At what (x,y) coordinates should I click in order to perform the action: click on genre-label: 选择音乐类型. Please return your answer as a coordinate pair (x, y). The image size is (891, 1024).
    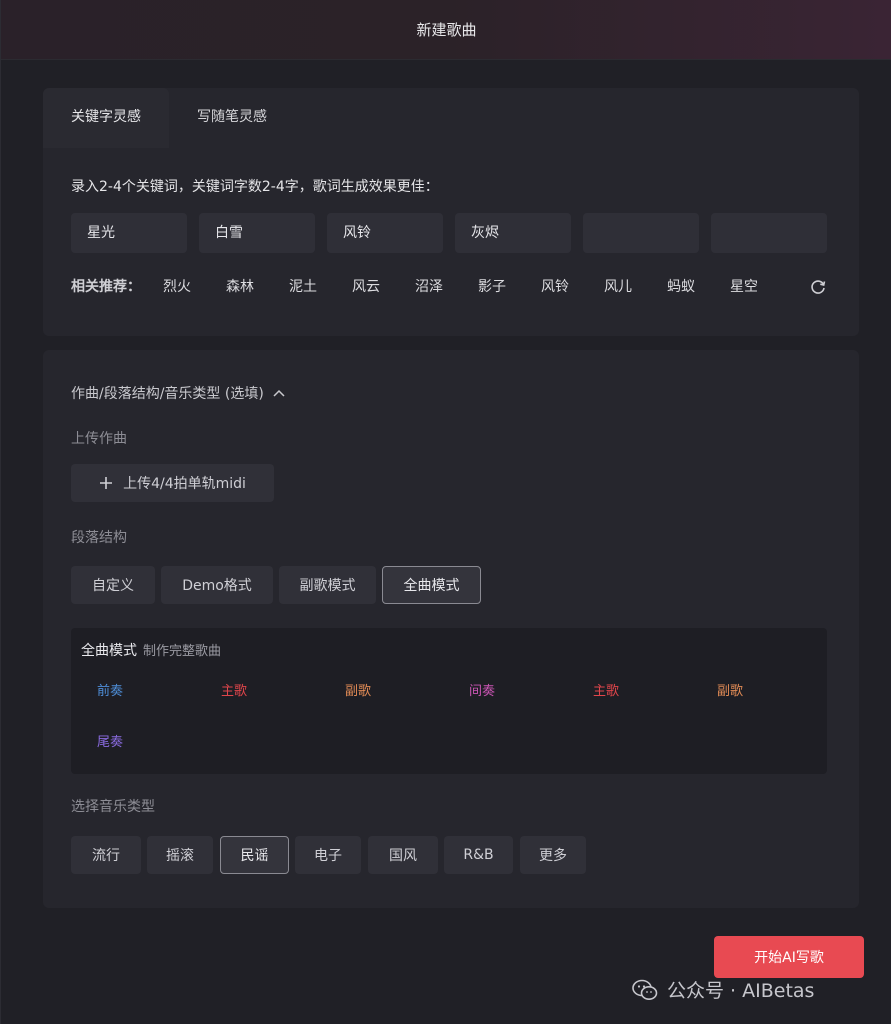
    Looking at the image, I should click on (113, 807).